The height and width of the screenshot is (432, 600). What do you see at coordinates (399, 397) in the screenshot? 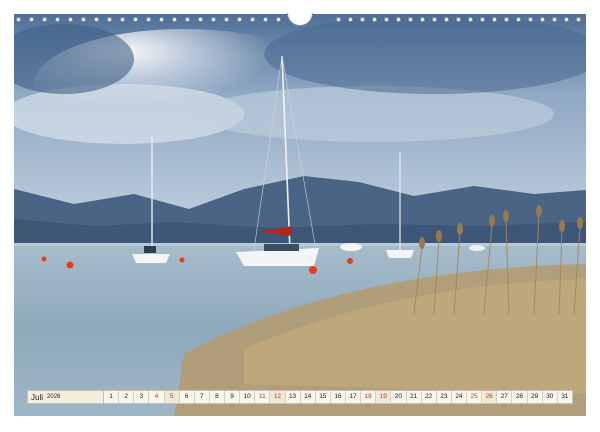
I see `day-cell: 20` at bounding box center [399, 397].